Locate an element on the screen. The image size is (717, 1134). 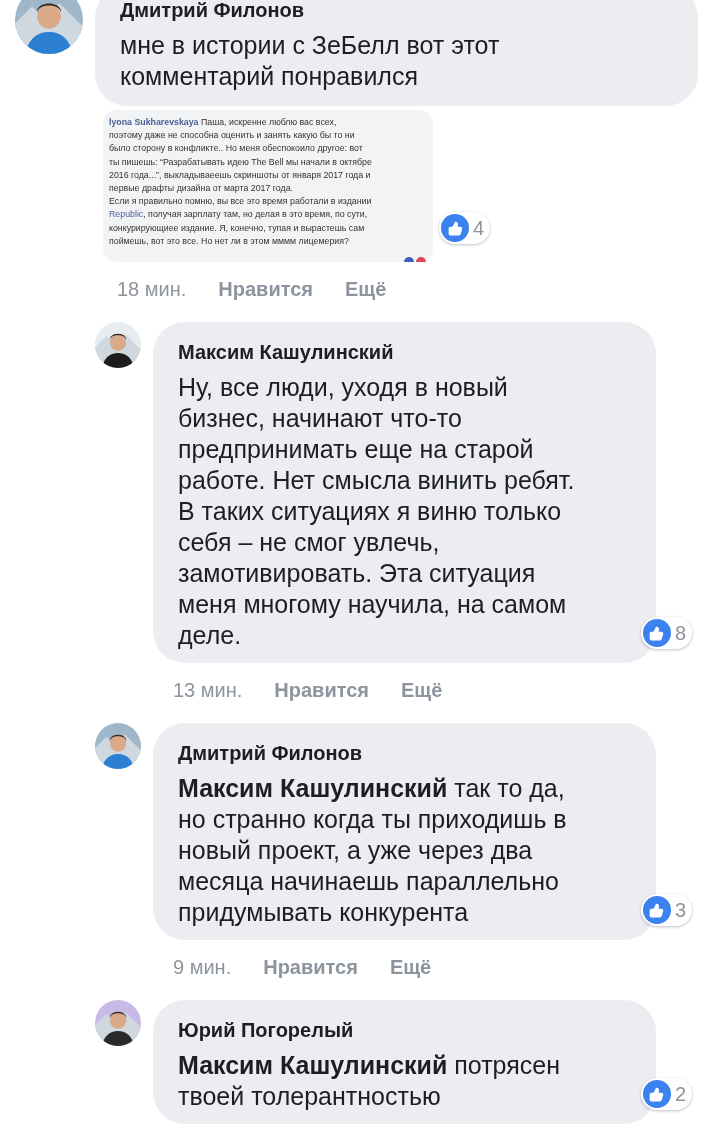
screenshot-text: lyona Sukharevskaya Паша, искренне люблю вас всех, поэтому даже не способна оценить и занять какую бы то ни было сторону в конфликте.. Но меня обеспокоило другое: вот ты пишешь: “Разрабатывать идею The Bell мы начали в октябре 2016 года...”, выкладываеешь скриншоты от января 2017 года и первые драфты дизайна от марта 2017 года. Если я правильно помню, вы все это время работали в издании Republic, получая зарплату там, но делая в это время, по сути, конкурирующиее издание. Я, конечно, тупая и вырастешь сам поймешь, вот это все. Но нет ли в этом мммм лицемерия? is located at coordinates (241, 182).